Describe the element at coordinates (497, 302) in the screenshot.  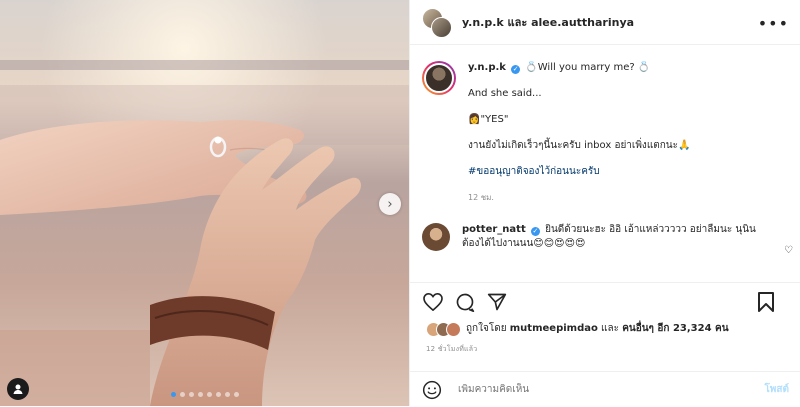
I see `share-paper-plane-icon` at that location.